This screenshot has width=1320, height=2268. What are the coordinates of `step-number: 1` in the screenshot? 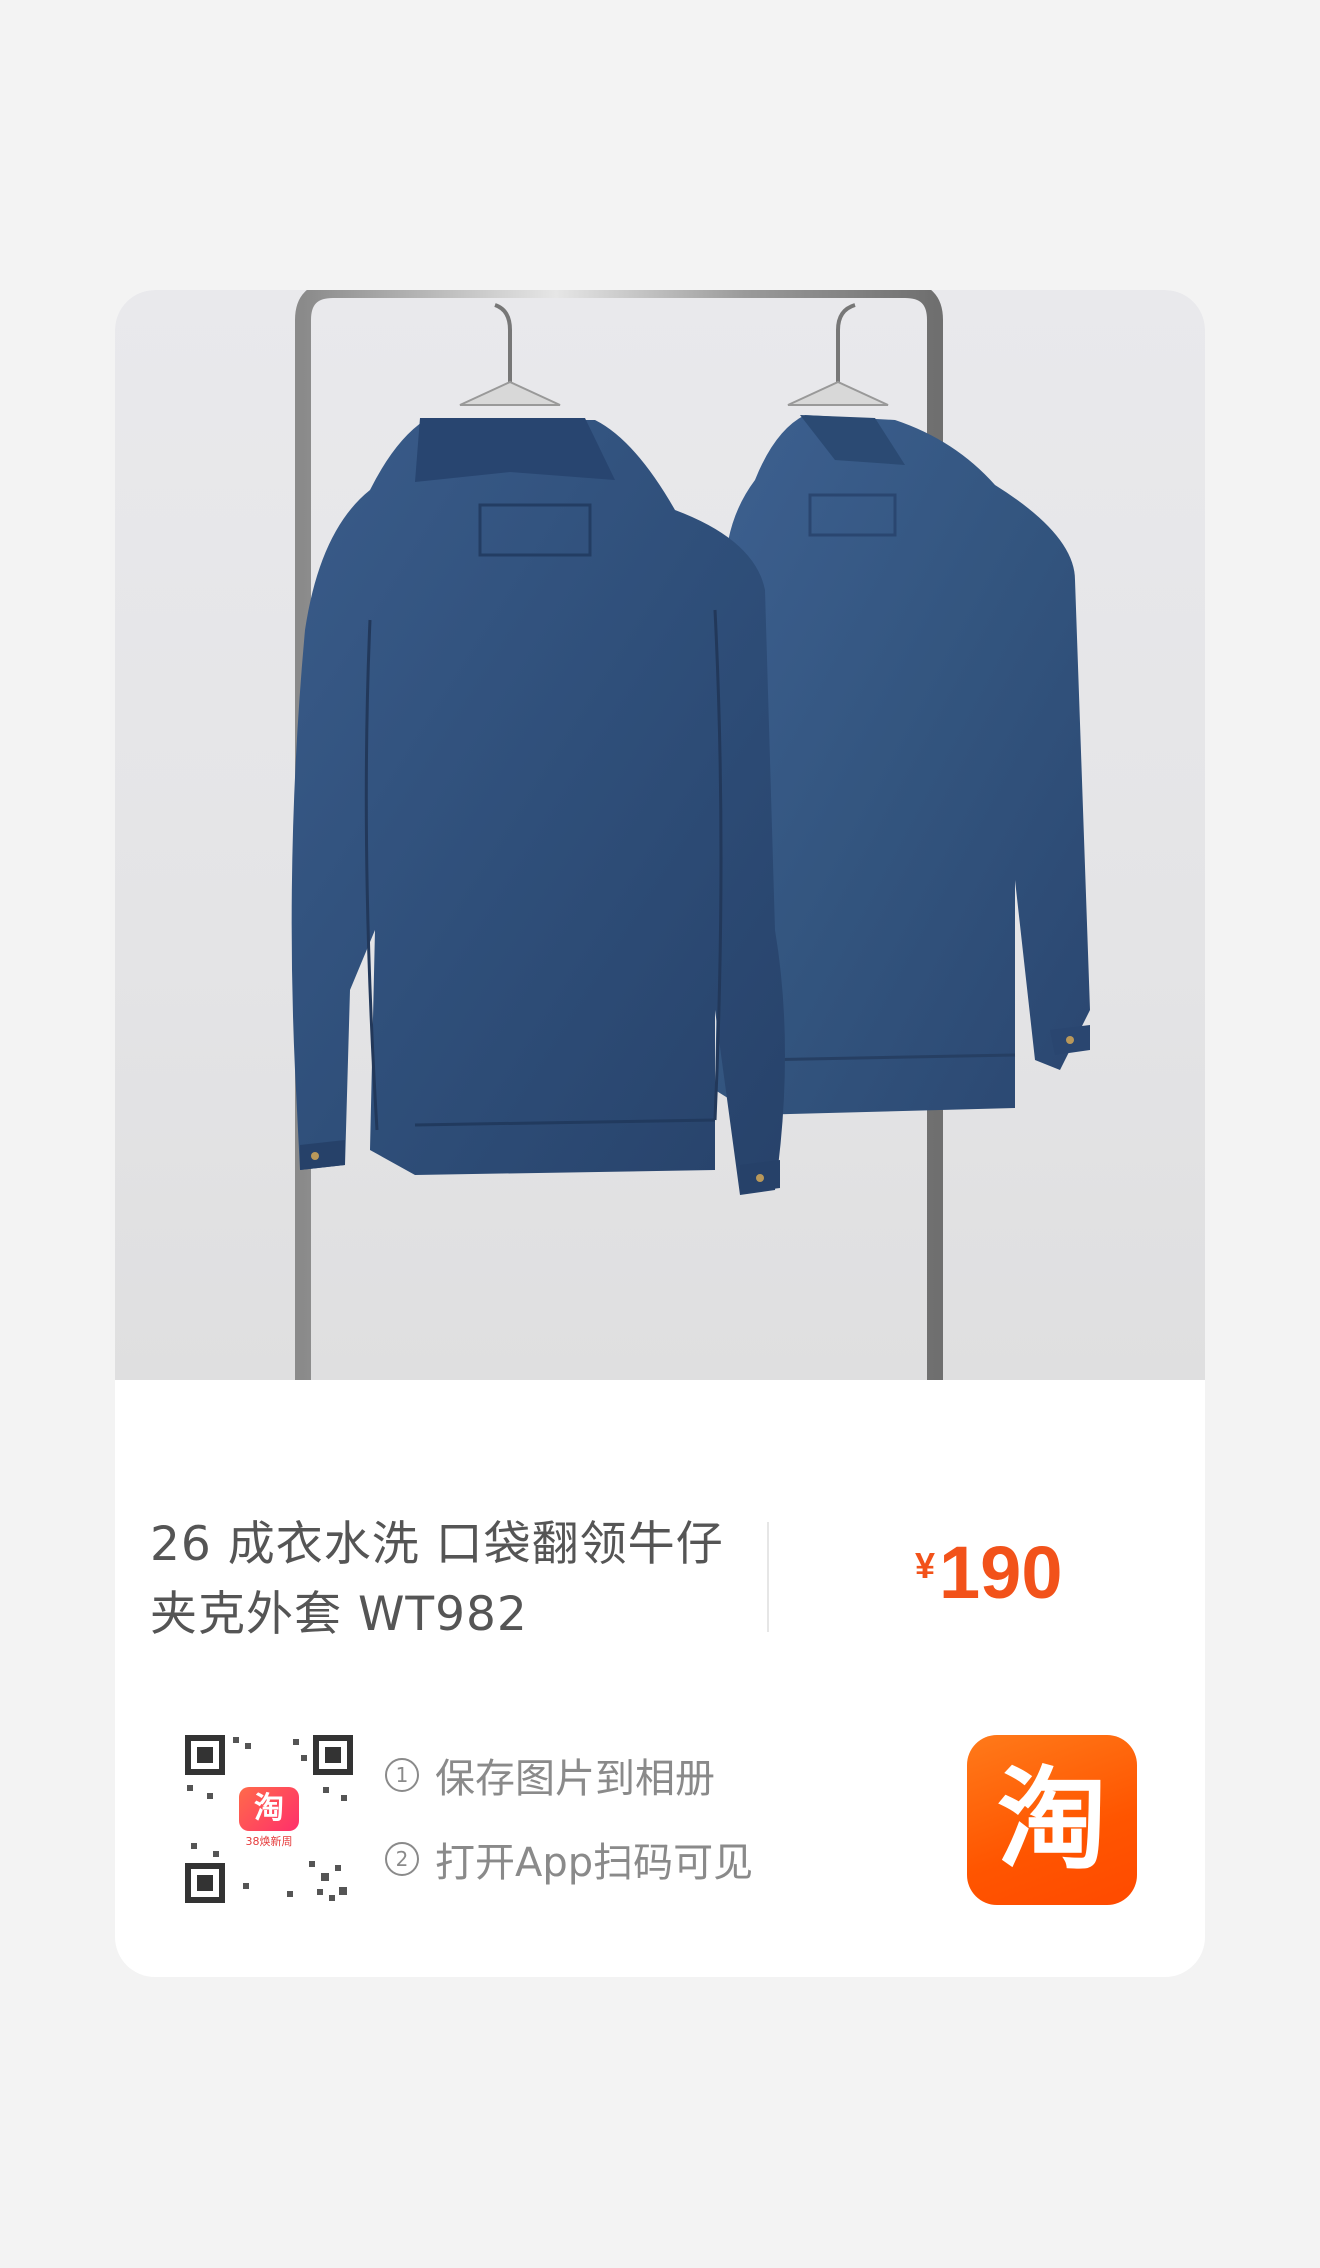 It's located at (402, 1775).